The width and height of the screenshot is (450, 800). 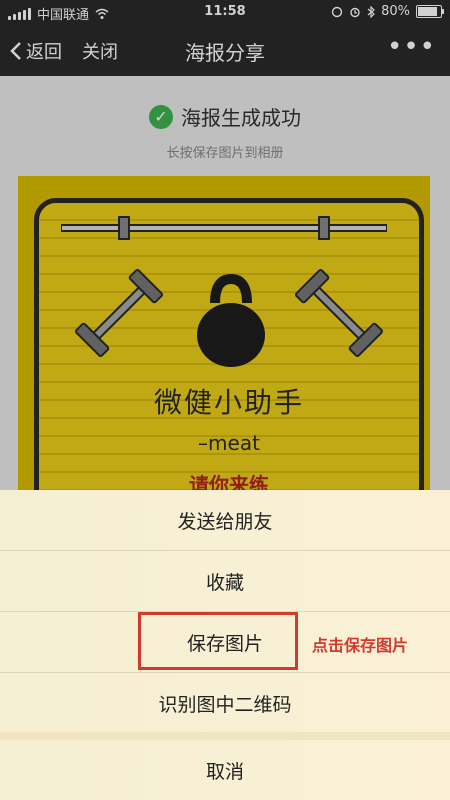 I want to click on battery-percent: 80%, so click(x=395, y=11).